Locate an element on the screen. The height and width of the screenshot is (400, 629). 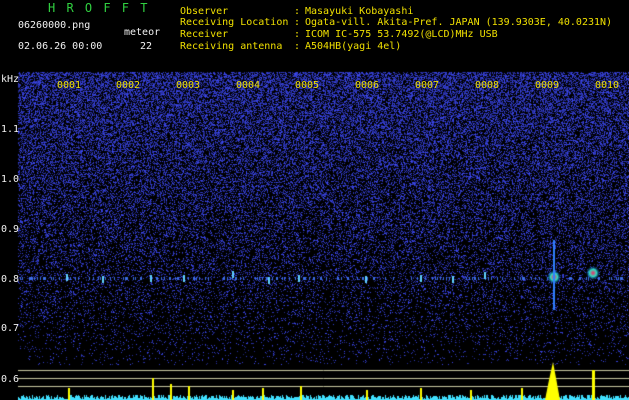
time-marker: 0004 is located at coordinates (248, 85).